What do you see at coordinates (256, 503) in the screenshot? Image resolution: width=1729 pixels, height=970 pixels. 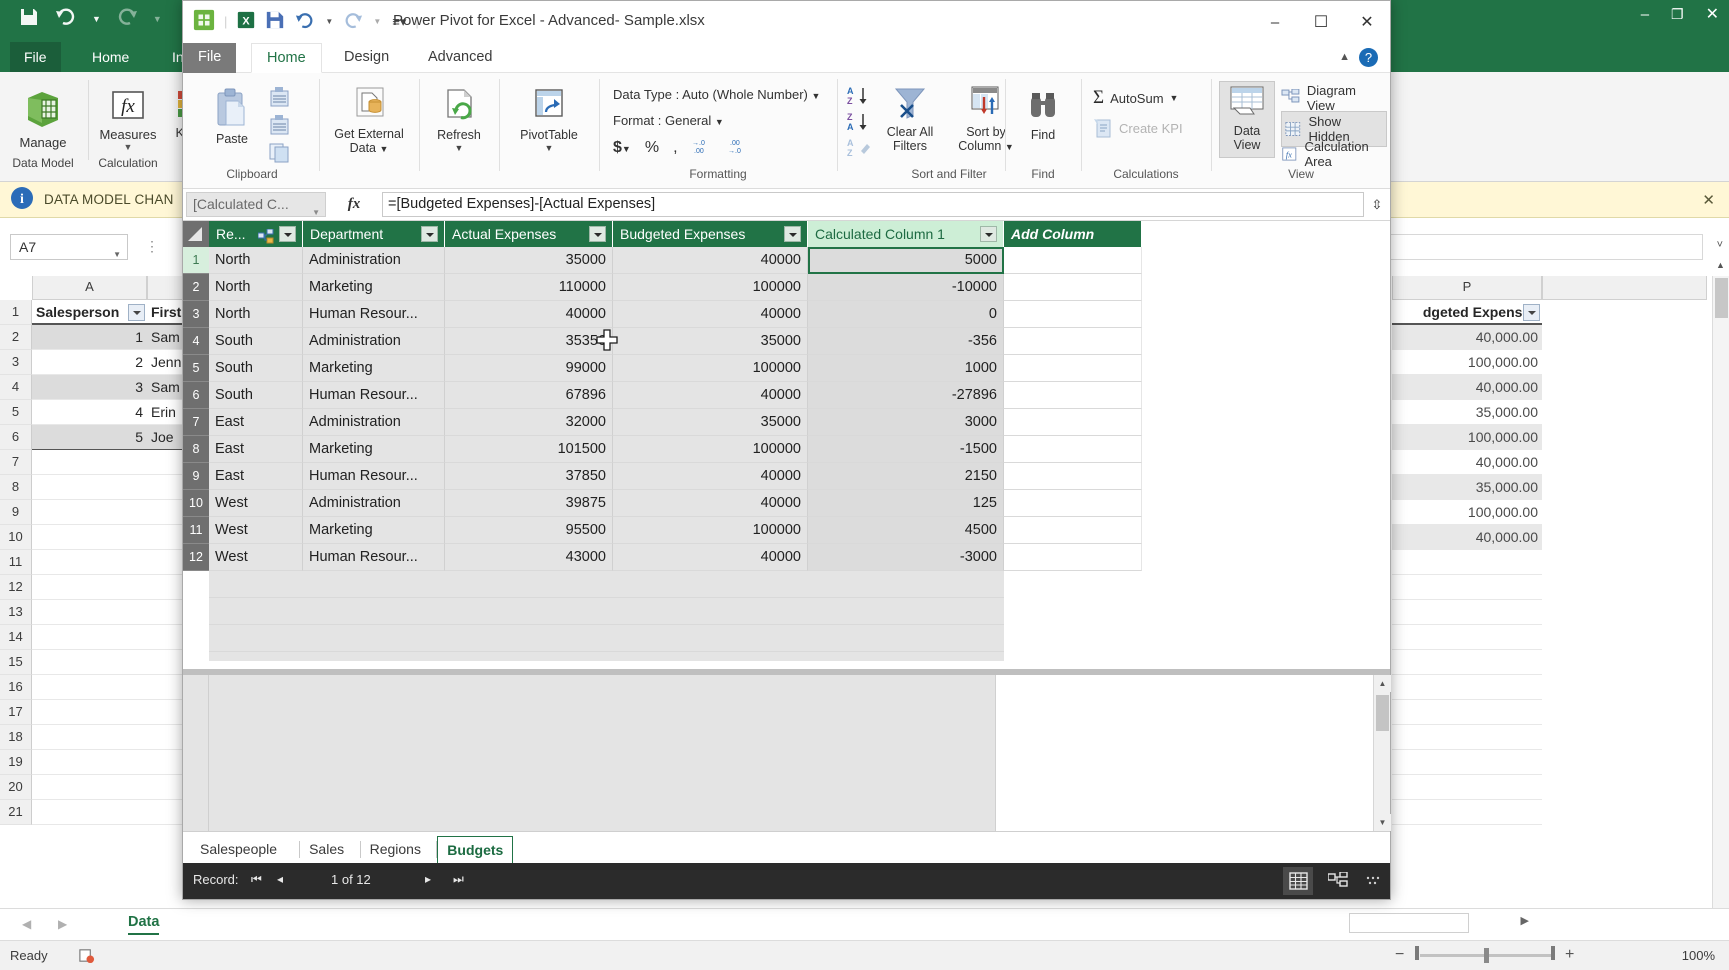 I see `cell-region: West` at bounding box center [256, 503].